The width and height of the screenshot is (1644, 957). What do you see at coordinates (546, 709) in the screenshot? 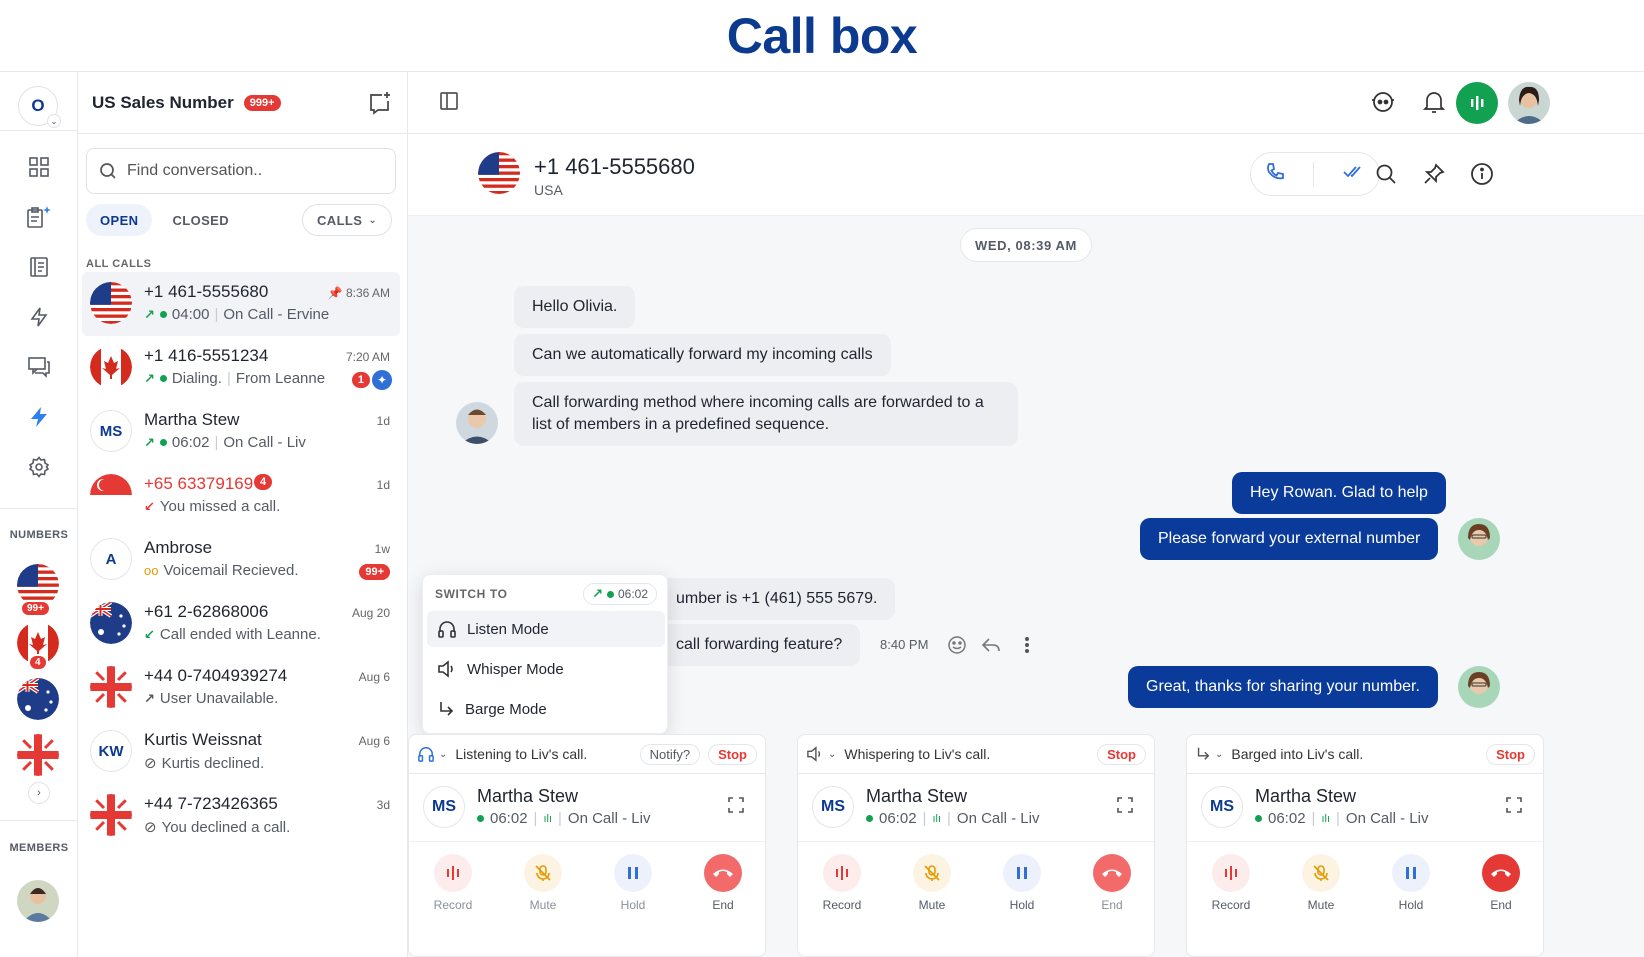
I see `barge-mode-option: Barge Mode` at bounding box center [546, 709].